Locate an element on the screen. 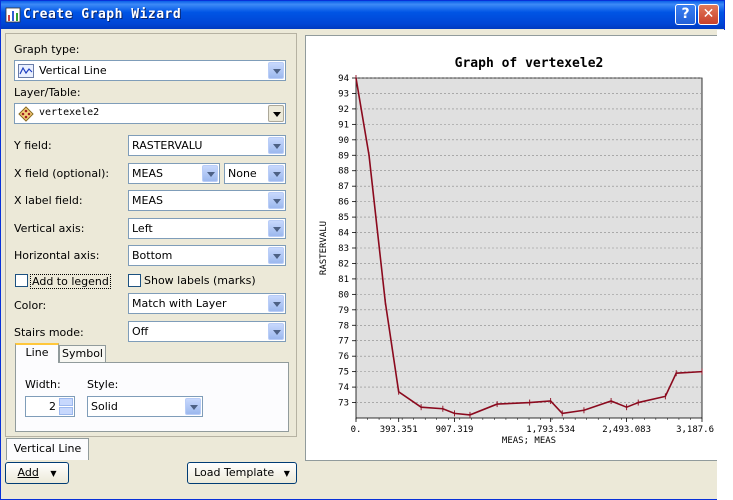  series-tab-vertical-line: Vertical Line is located at coordinates (47, 449).